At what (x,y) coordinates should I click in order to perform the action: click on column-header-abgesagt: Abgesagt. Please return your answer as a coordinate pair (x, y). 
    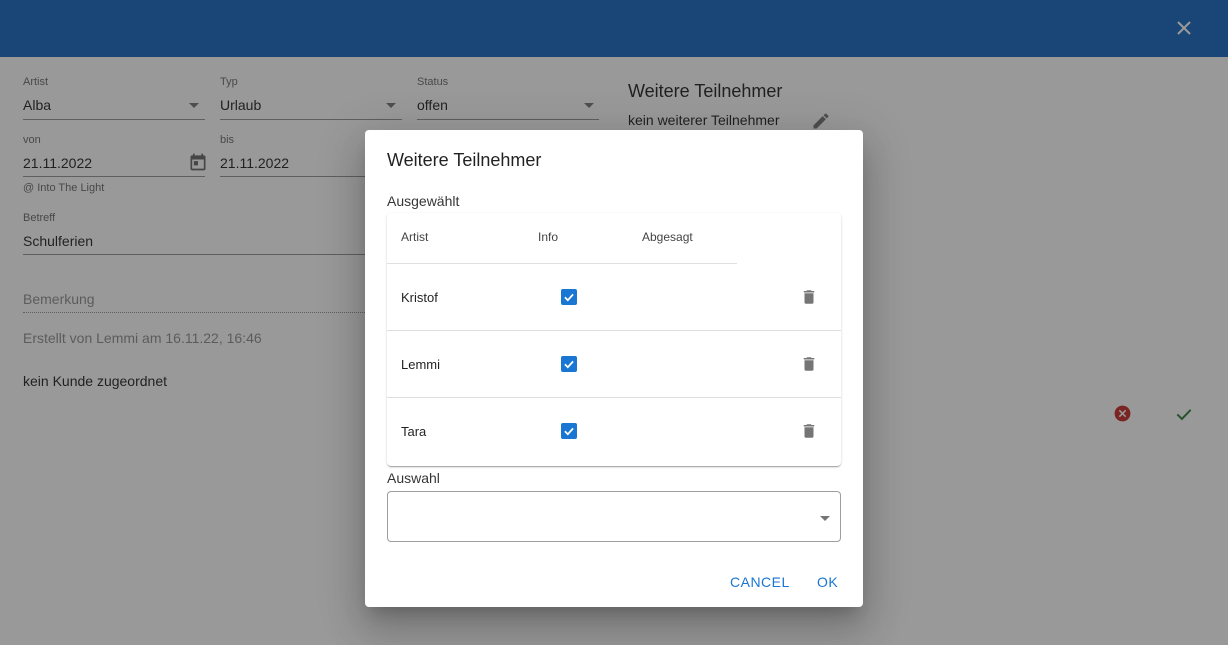
    Looking at the image, I should click on (667, 237).